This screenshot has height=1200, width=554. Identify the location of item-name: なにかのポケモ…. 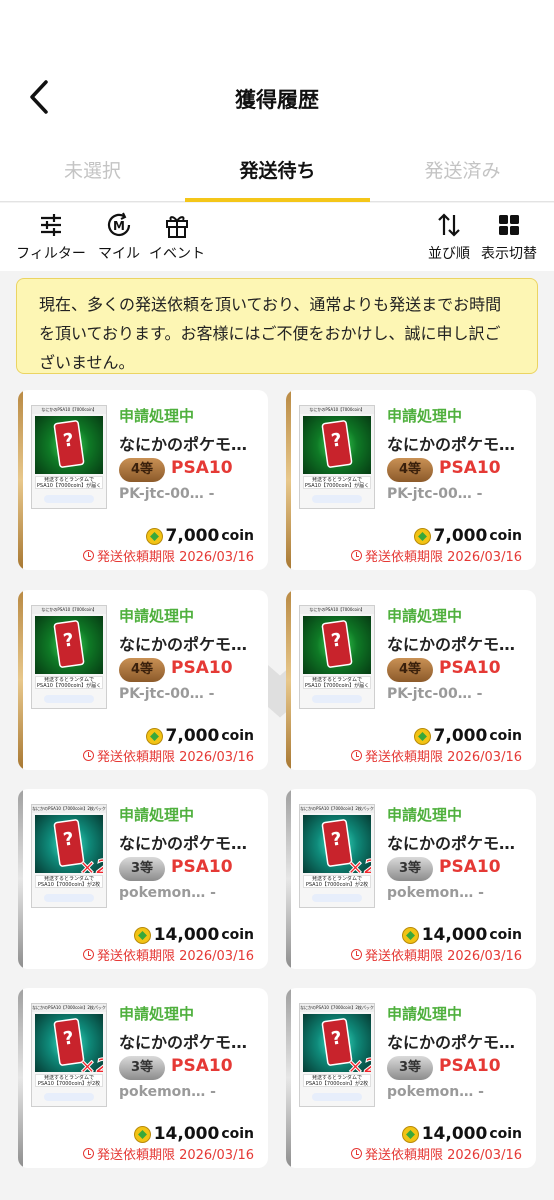
(183, 444).